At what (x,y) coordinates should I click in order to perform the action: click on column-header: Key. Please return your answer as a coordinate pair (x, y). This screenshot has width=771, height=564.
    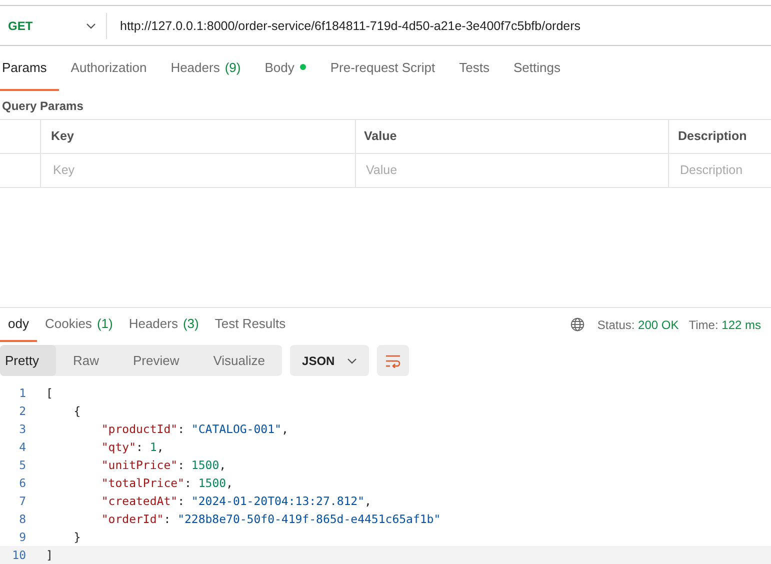
    Looking at the image, I should click on (62, 136).